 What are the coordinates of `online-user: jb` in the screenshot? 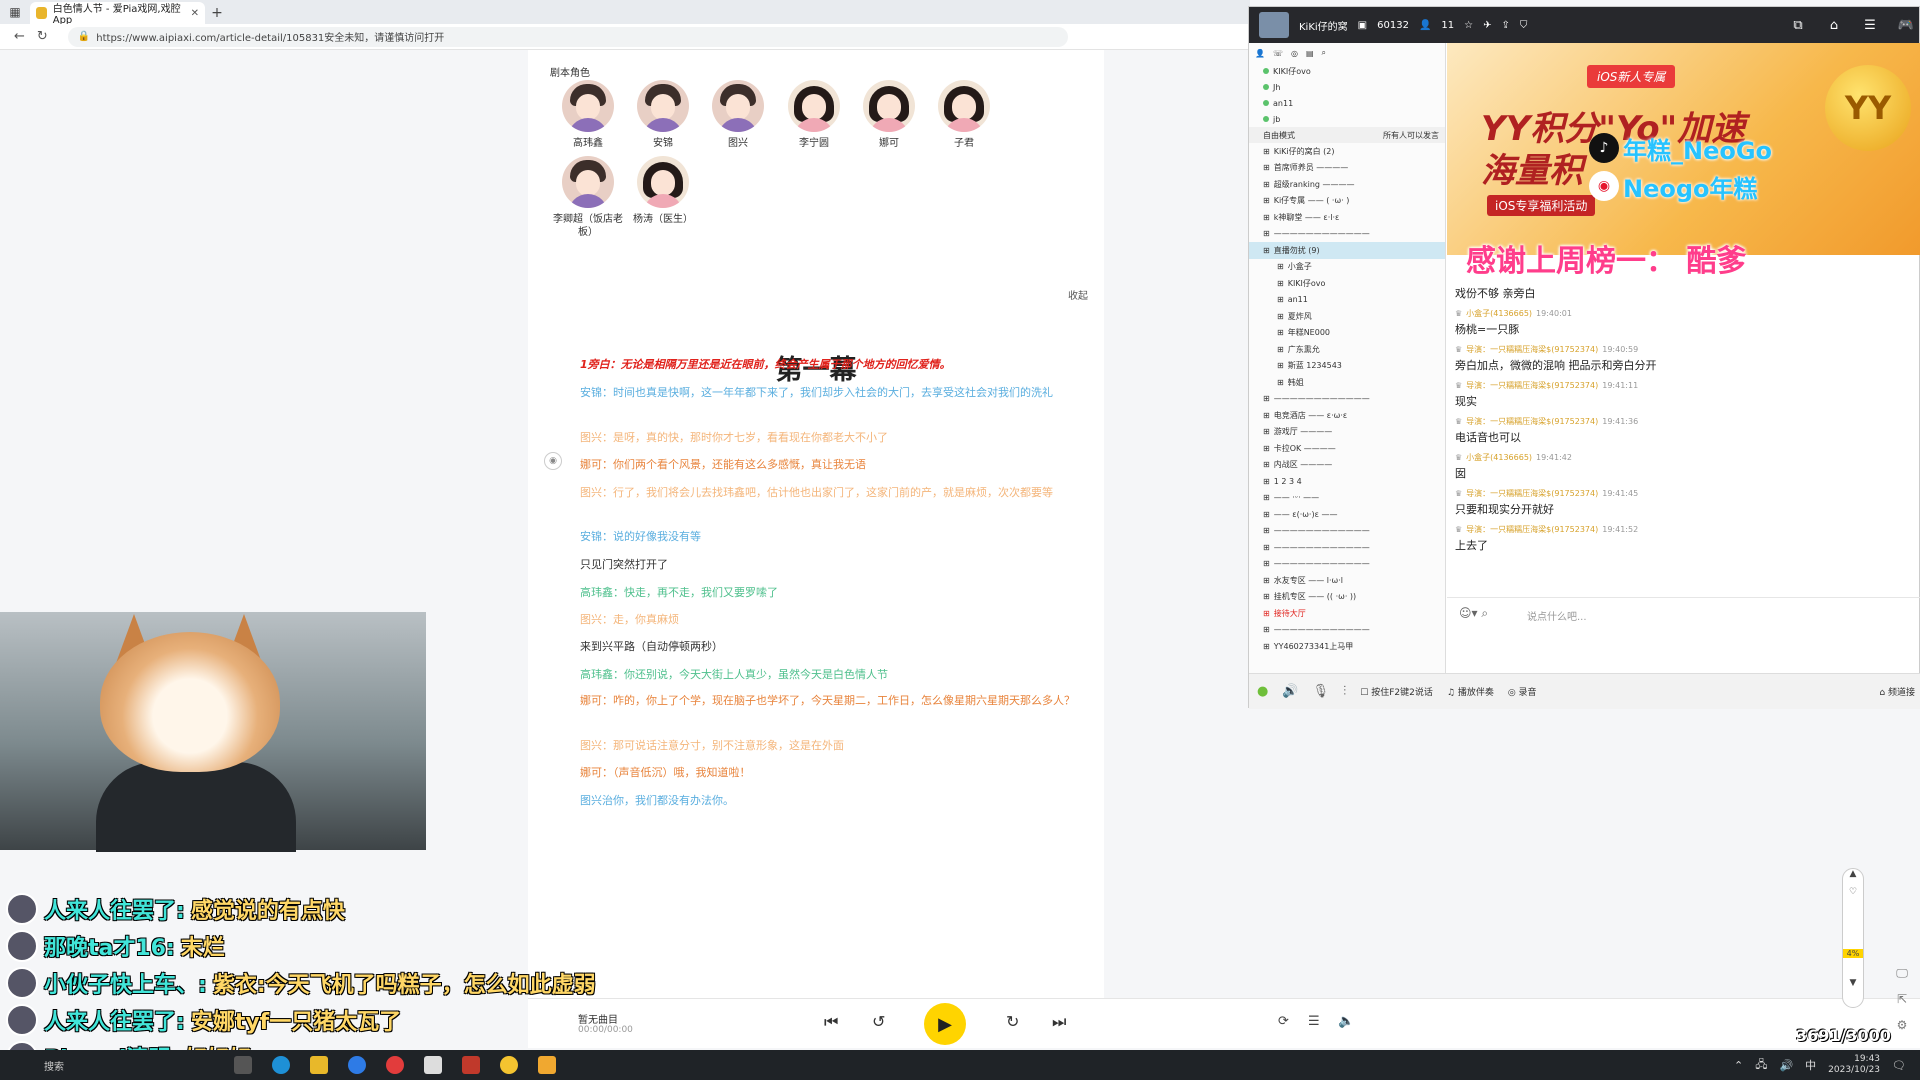 It's located at (1347, 119).